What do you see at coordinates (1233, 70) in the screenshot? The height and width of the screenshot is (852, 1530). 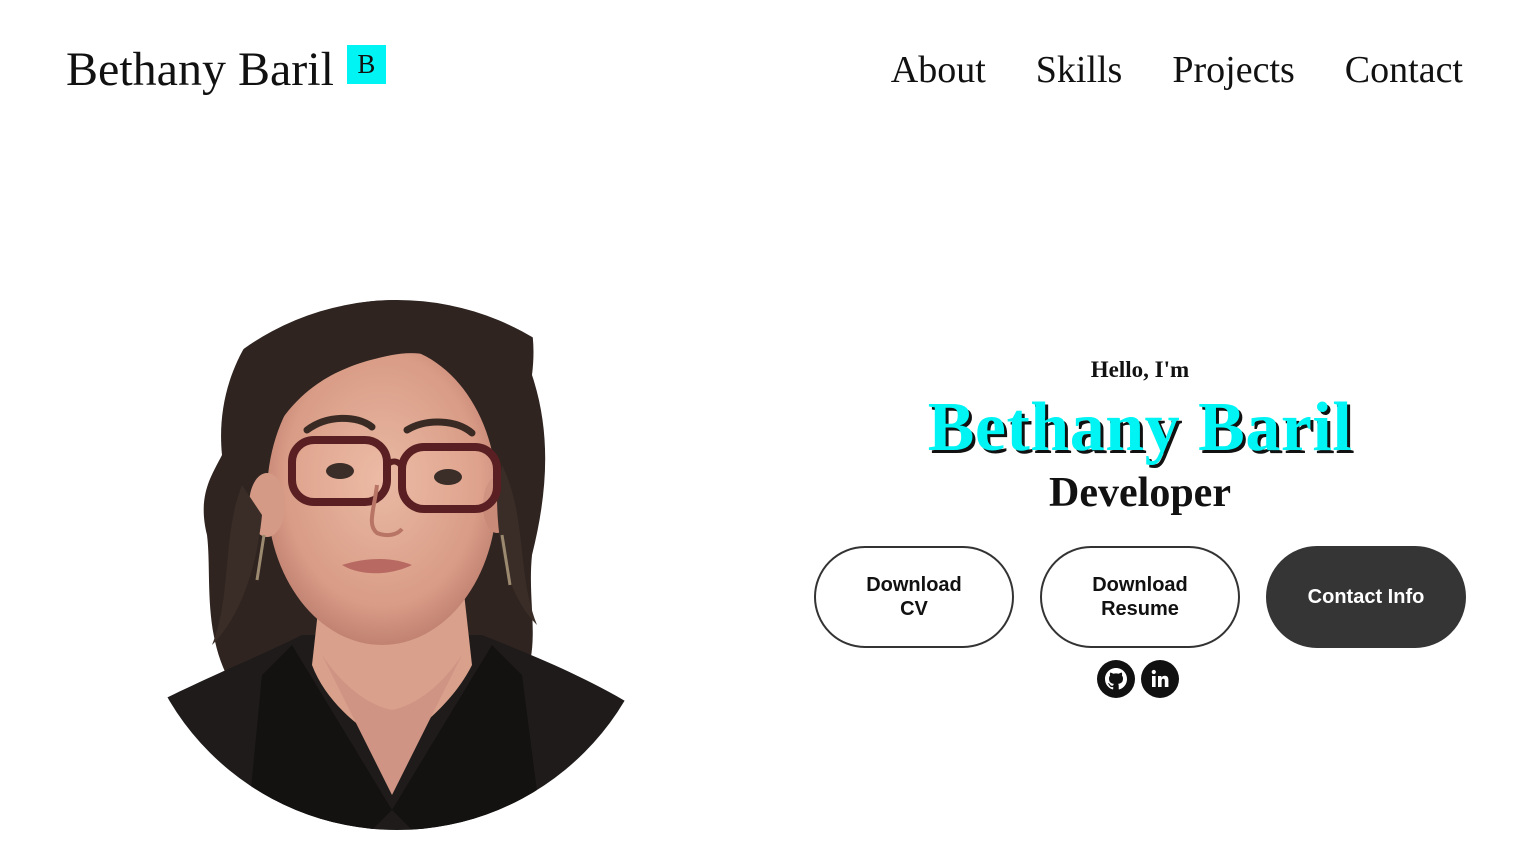 I see `nav-link-projects: Projects` at bounding box center [1233, 70].